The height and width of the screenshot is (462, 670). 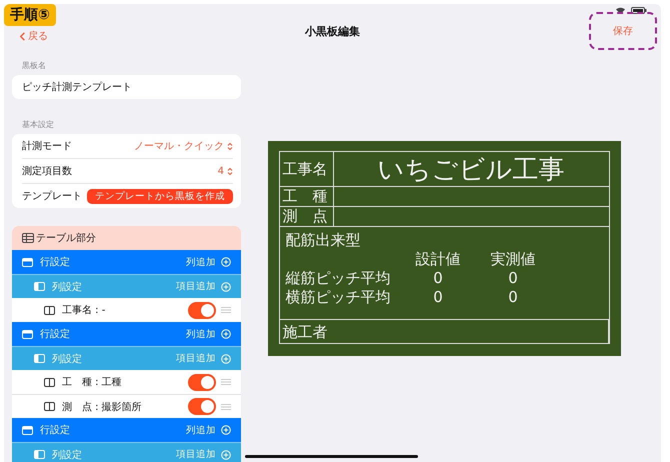 I want to click on create-from-template-button: テンプレートから黒板を作成, so click(x=160, y=196).